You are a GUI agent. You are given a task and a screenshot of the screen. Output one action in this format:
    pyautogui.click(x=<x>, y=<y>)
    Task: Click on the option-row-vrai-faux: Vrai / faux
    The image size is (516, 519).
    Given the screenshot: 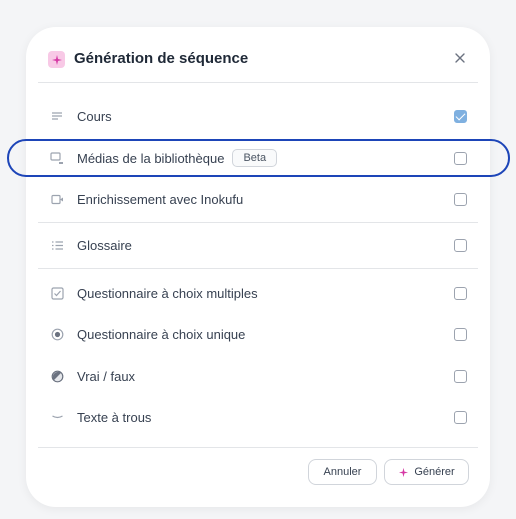 What is the action you would take?
    pyautogui.click(x=258, y=376)
    